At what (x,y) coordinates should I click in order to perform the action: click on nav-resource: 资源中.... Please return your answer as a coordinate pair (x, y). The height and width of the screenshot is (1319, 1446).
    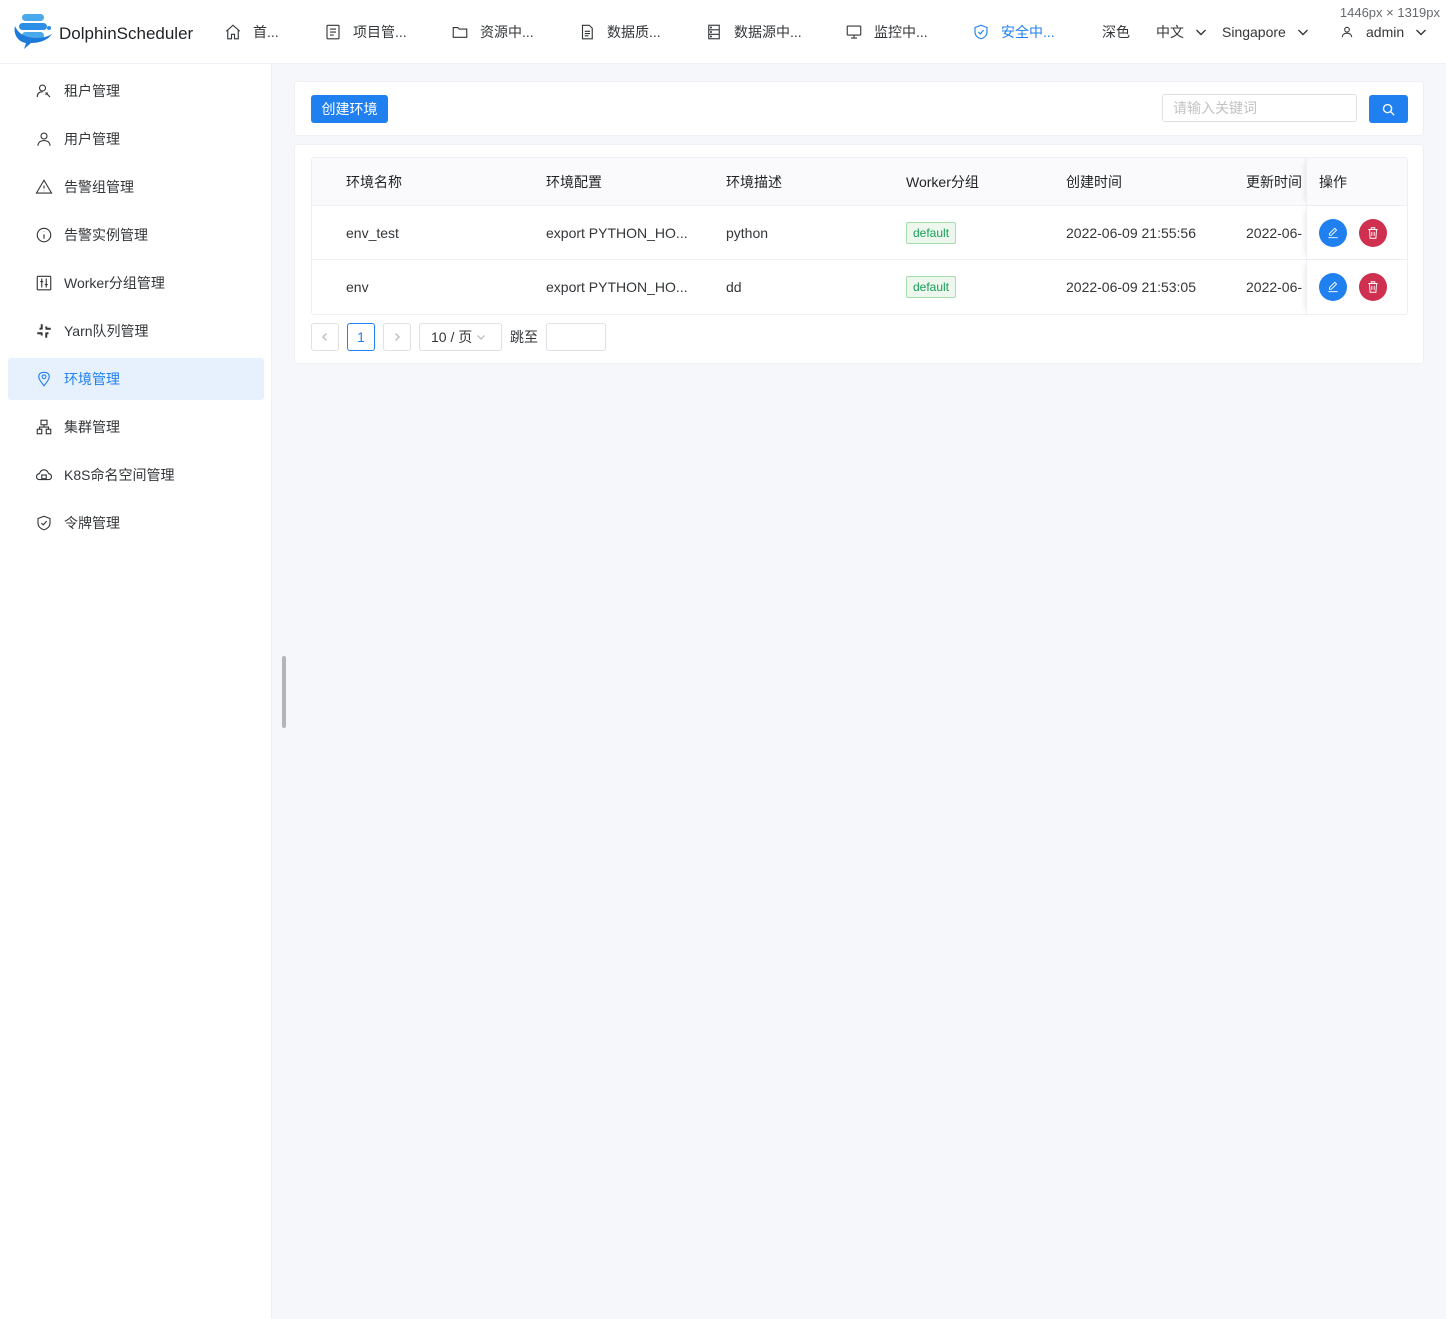
    Looking at the image, I should click on (492, 32).